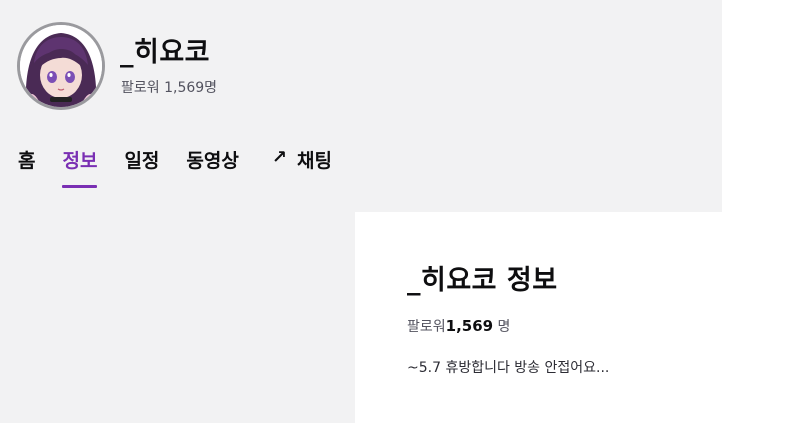  I want to click on about-follower-number: 1,569, so click(469, 326).